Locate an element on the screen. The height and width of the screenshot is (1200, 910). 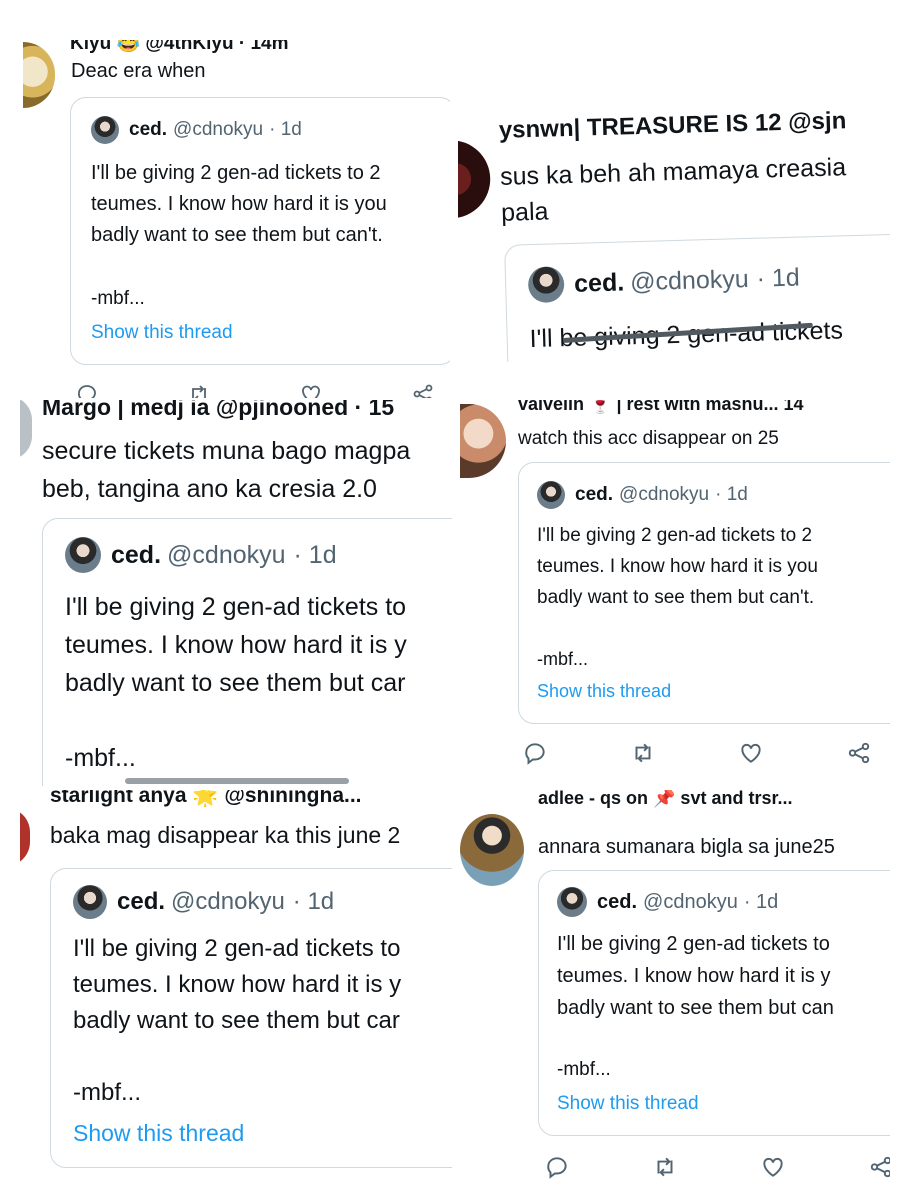
tweet-header: Margo | medj ia @pjinooned · 15 is located at coordinates (218, 410).